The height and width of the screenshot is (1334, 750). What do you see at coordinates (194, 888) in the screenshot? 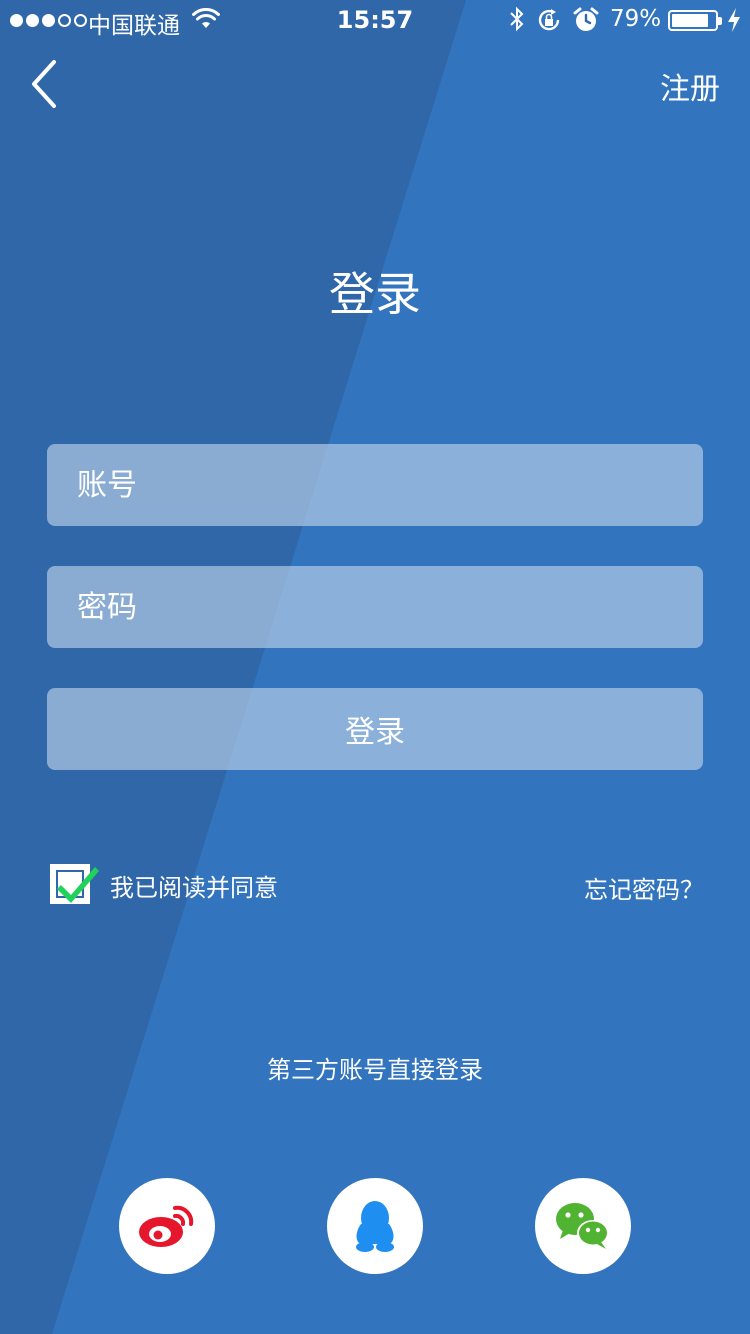
I see `agreement-label: 我已阅读并同意` at bounding box center [194, 888].